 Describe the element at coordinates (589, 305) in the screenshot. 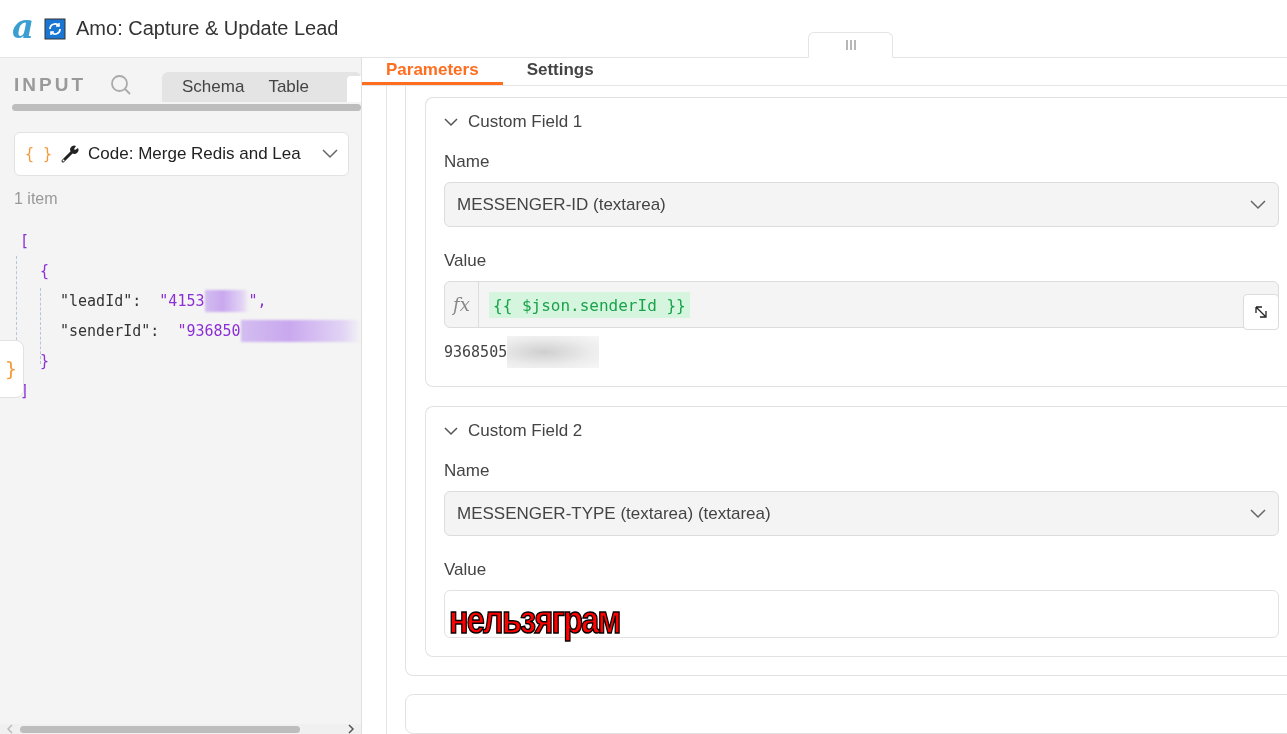

I see `expression-text: {{ $json.senderId }}` at that location.